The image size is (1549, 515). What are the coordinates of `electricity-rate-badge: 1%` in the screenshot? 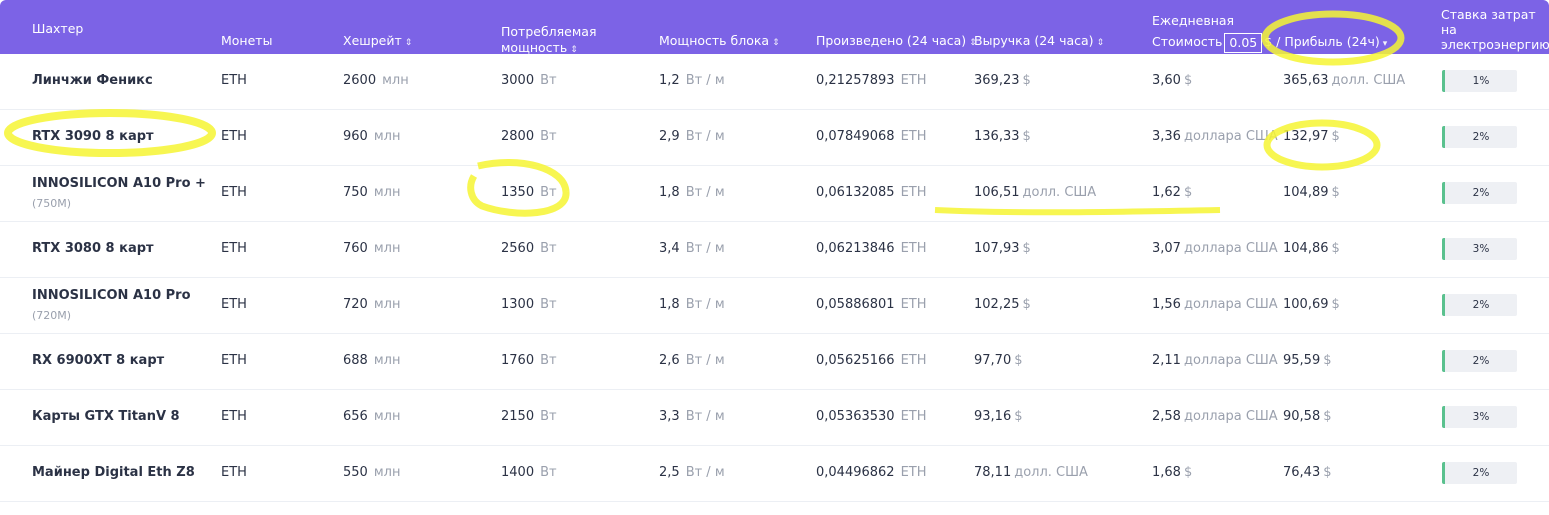 It's located at (1479, 81).